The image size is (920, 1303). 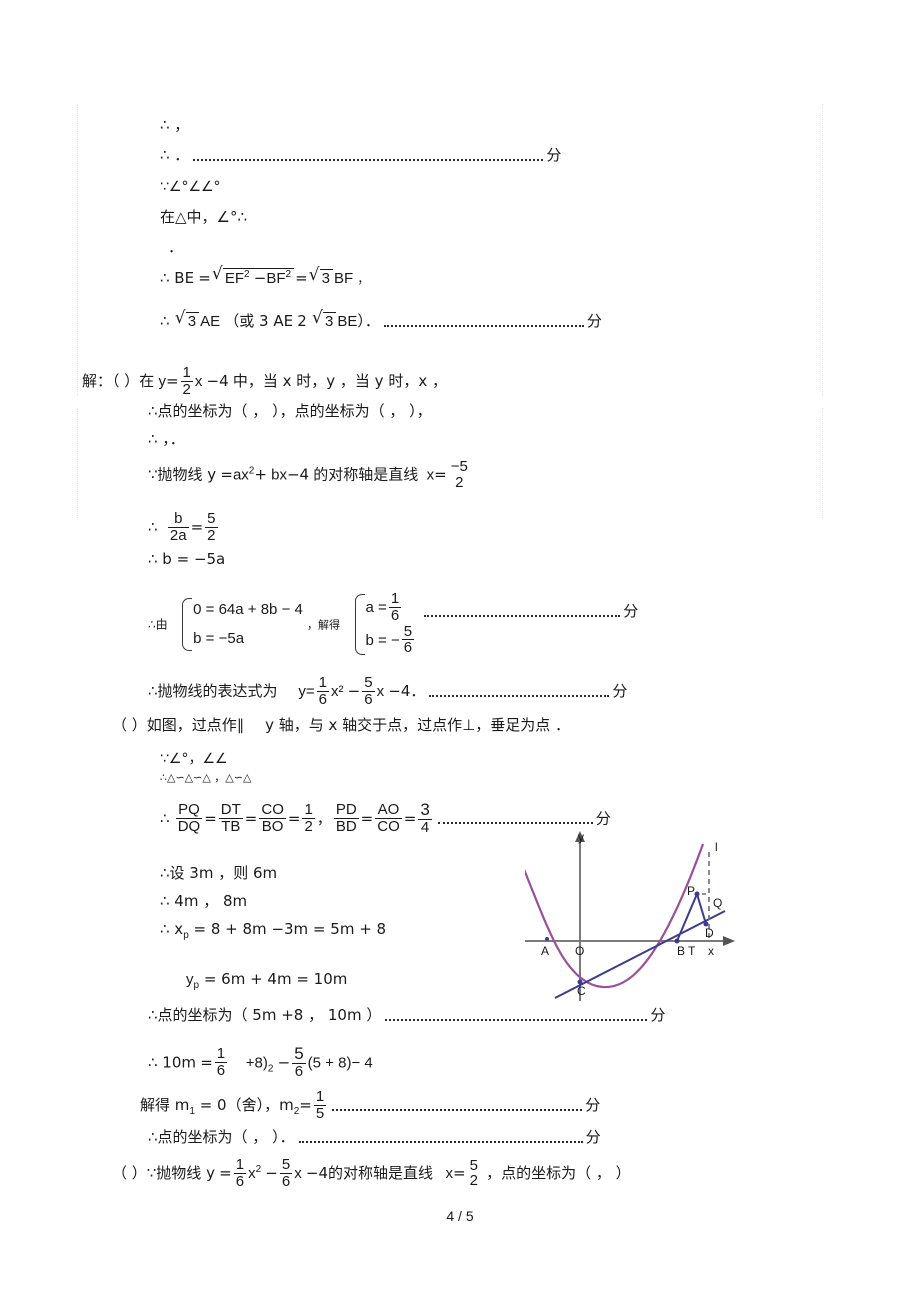 I want to click on yp-prefix: y, so click(x=190, y=979).